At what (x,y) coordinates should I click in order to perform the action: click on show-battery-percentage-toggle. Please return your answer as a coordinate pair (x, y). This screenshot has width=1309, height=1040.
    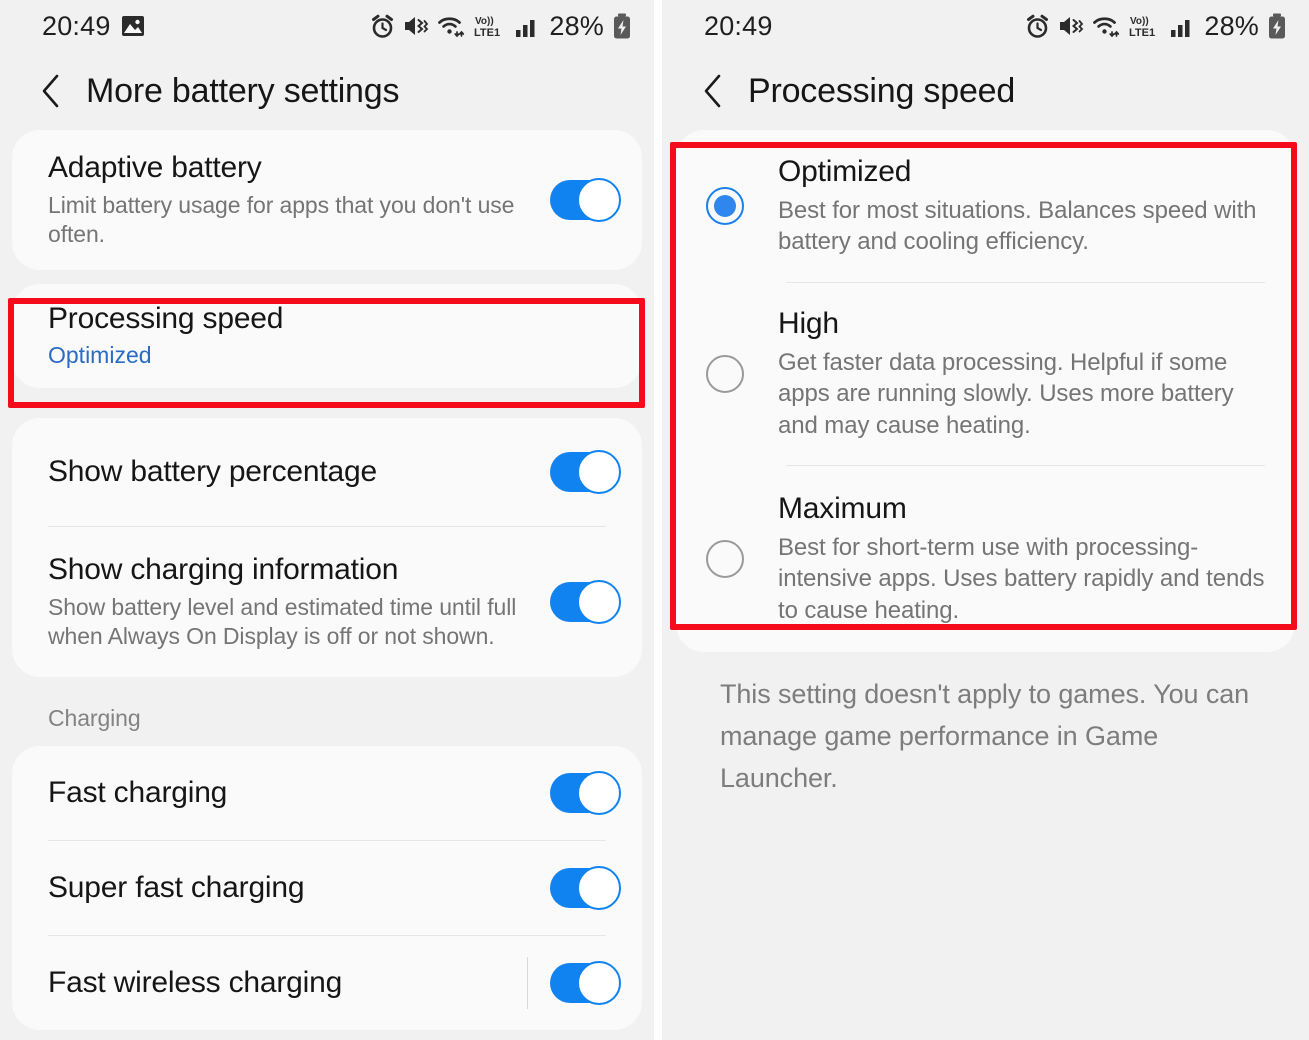
    Looking at the image, I should click on (585, 472).